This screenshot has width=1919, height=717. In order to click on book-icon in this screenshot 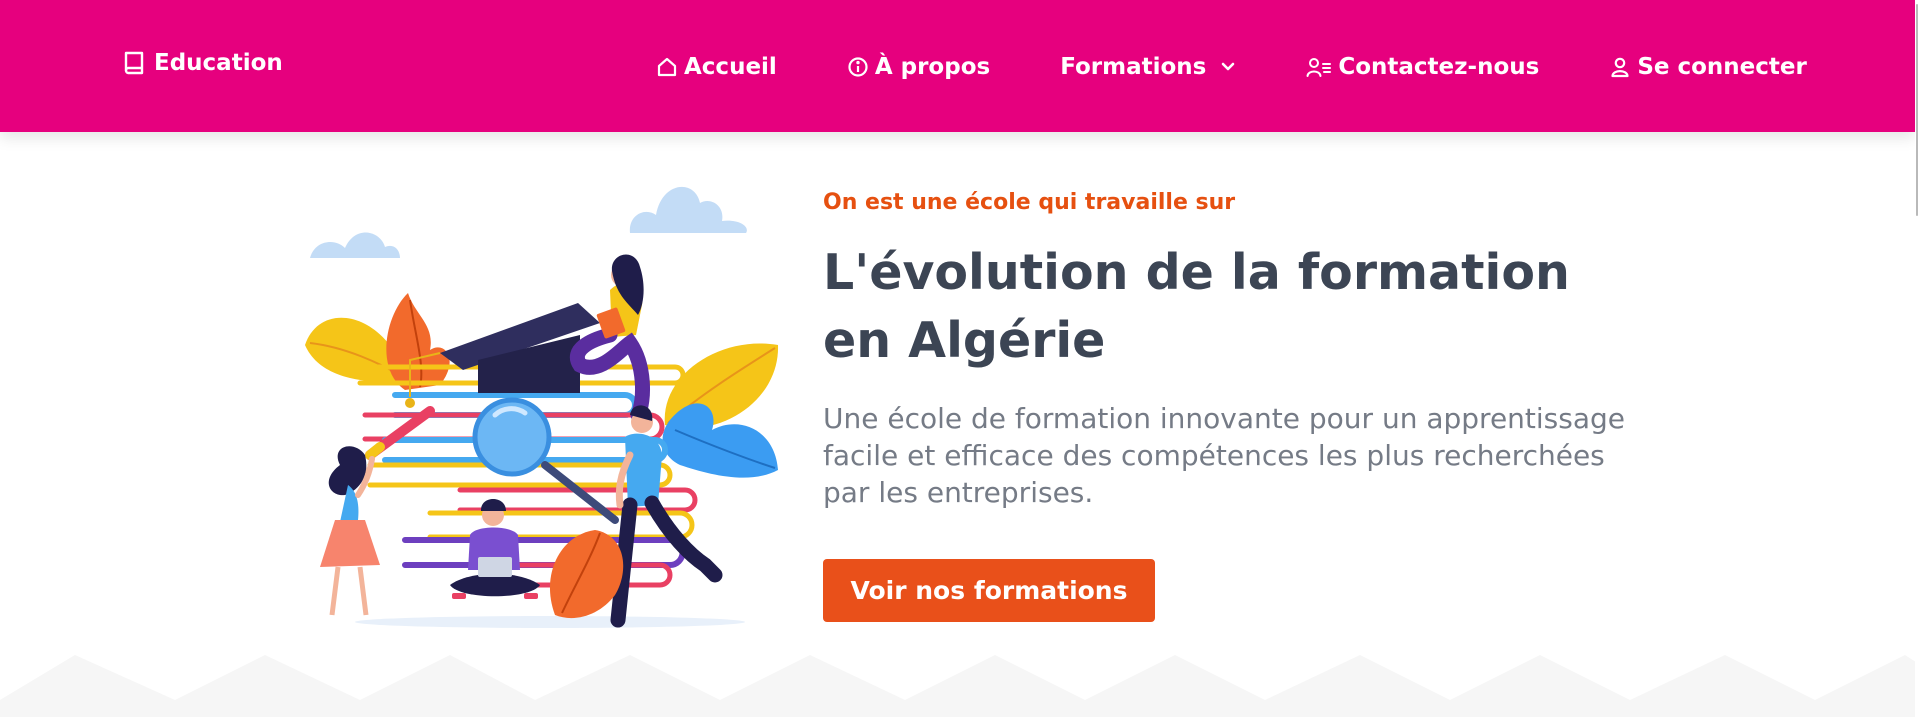, I will do `click(134, 63)`.